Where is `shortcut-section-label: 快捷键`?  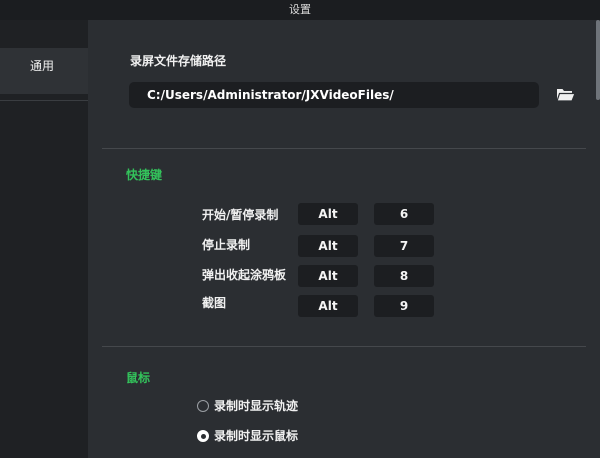 shortcut-section-label: 快捷键 is located at coordinates (144, 175).